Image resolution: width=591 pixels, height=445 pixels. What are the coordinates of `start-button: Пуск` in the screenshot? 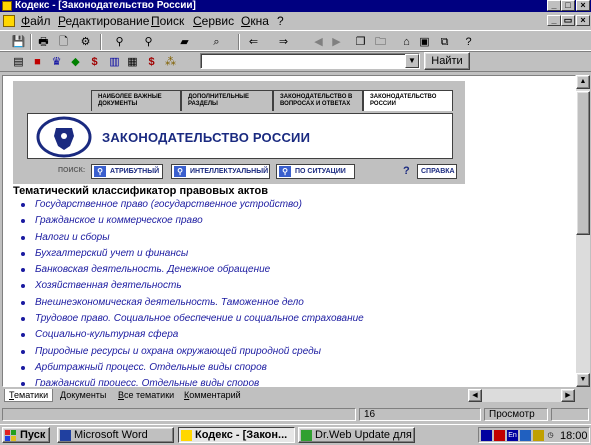 It's located at (26, 435).